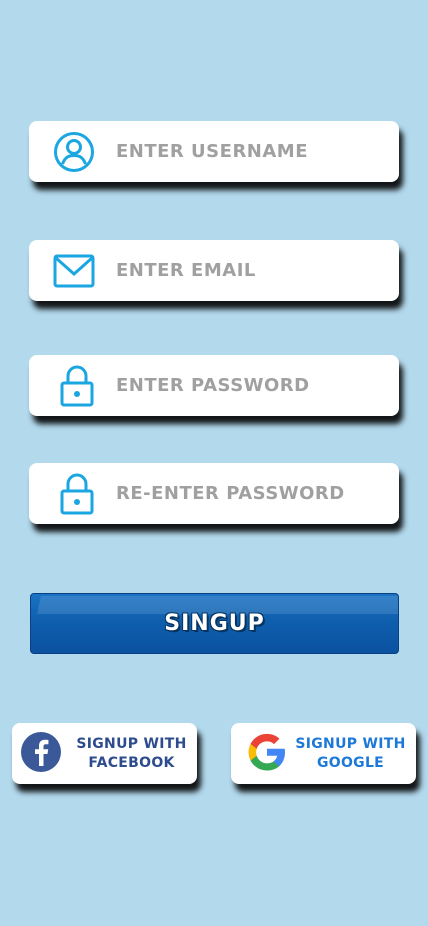 This screenshot has height=926, width=428. What do you see at coordinates (350, 743) in the screenshot?
I see `signup-google-line1: SIGNUP WITH` at bounding box center [350, 743].